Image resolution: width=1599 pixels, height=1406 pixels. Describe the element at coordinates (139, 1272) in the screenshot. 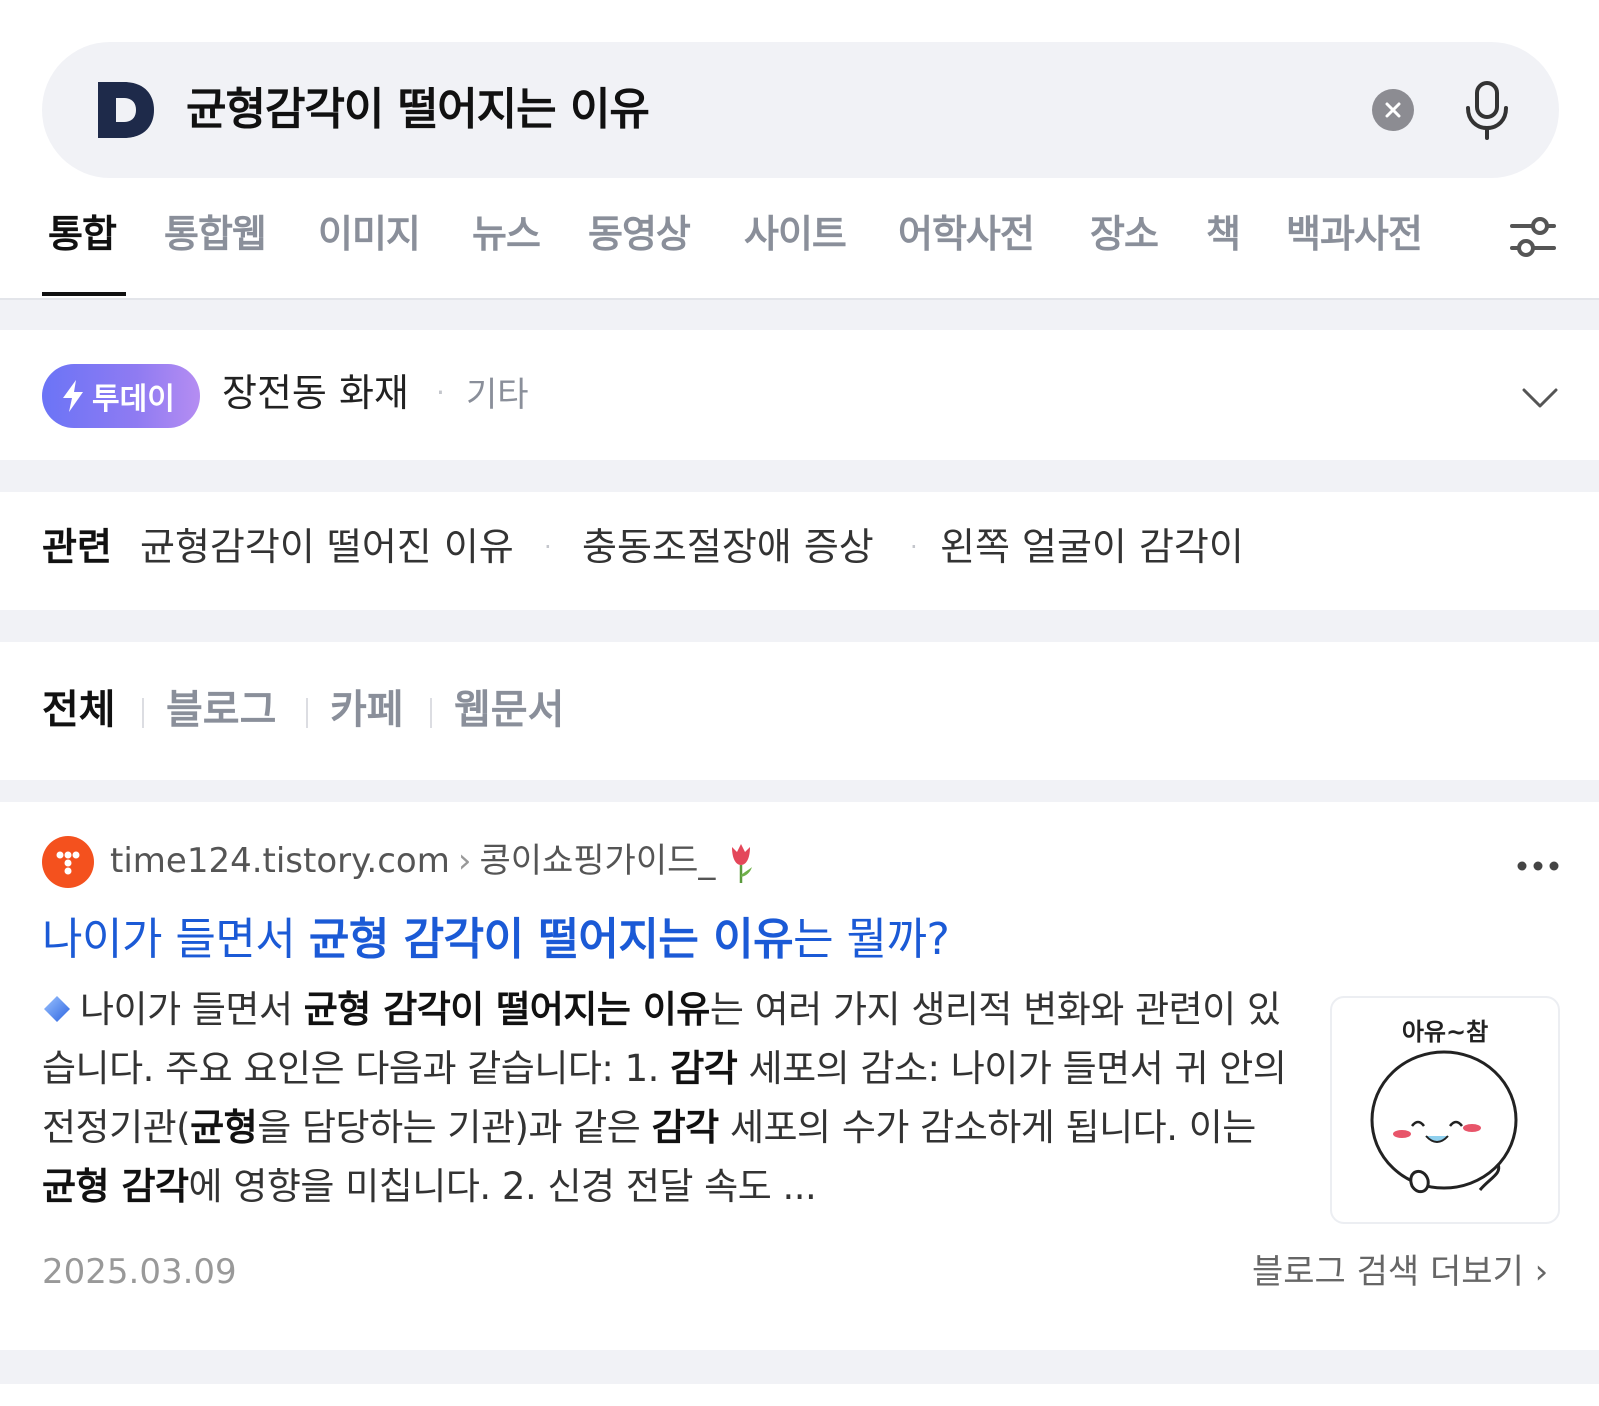

I see `result-date: 2025.03.09` at that location.